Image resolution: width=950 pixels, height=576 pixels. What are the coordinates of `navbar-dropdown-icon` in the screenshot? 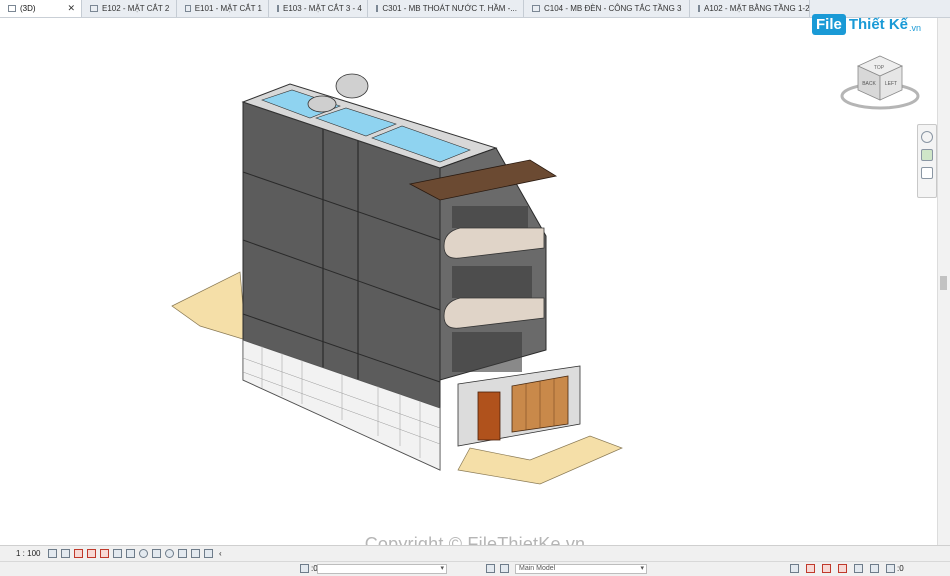 It's located at (927, 173).